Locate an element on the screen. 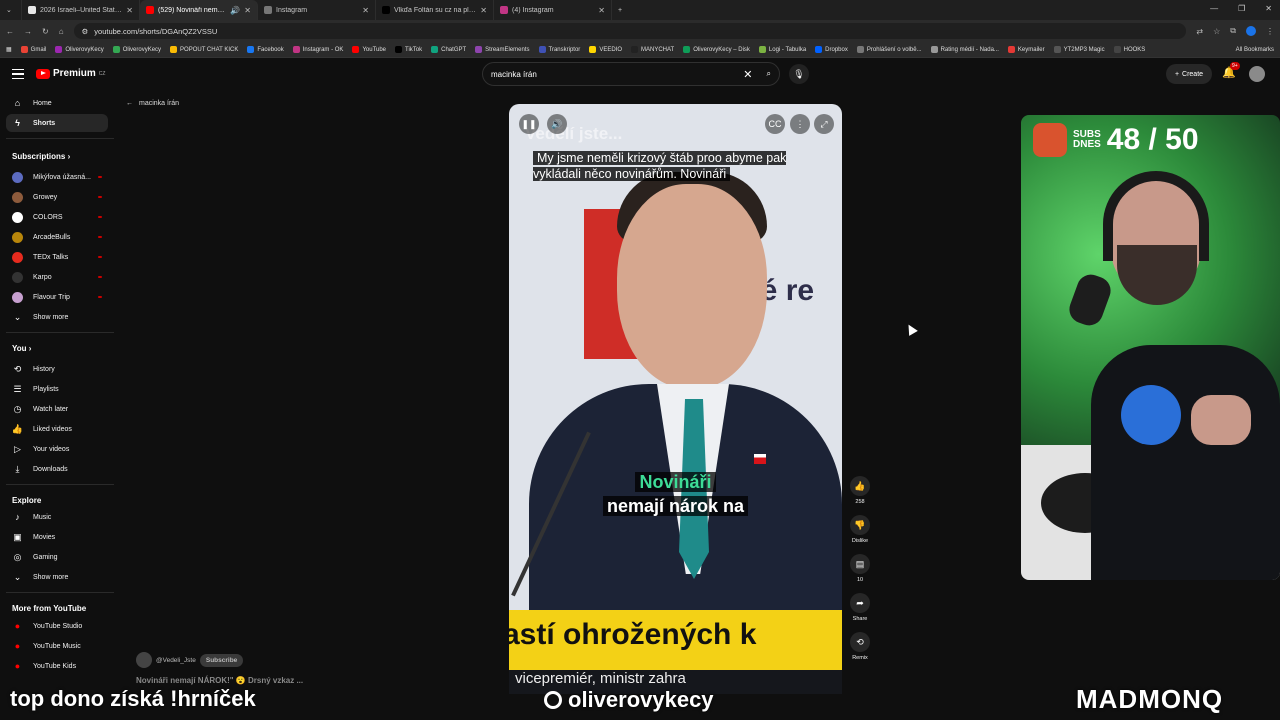 Image resolution: width=1280 pixels, height=720 pixels. tab-audio-icon: 🔊 is located at coordinates (235, 10).